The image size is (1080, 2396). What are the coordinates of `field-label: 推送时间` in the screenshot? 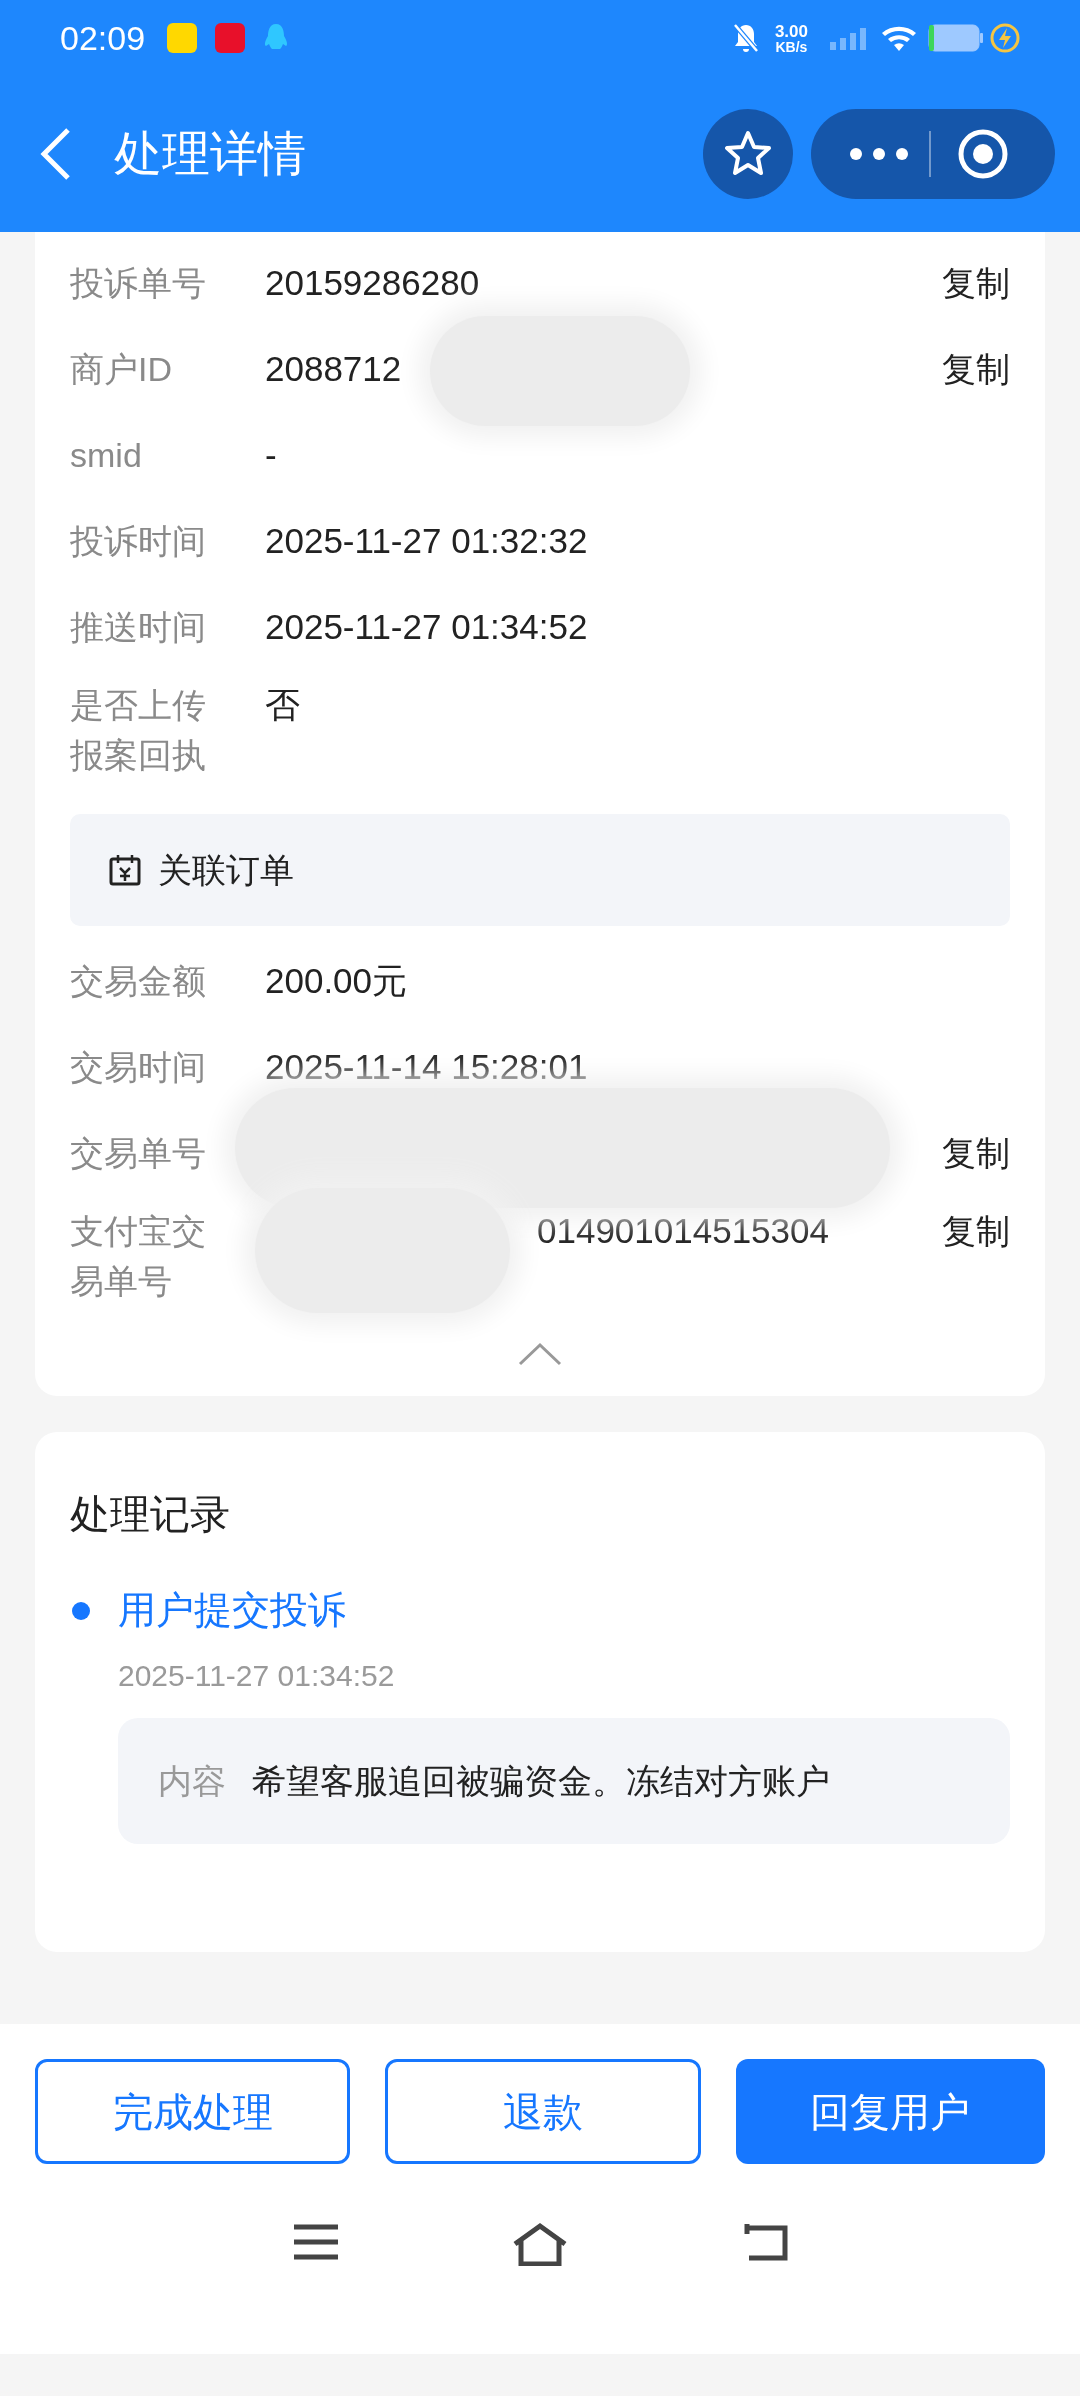 It's located at (138, 627).